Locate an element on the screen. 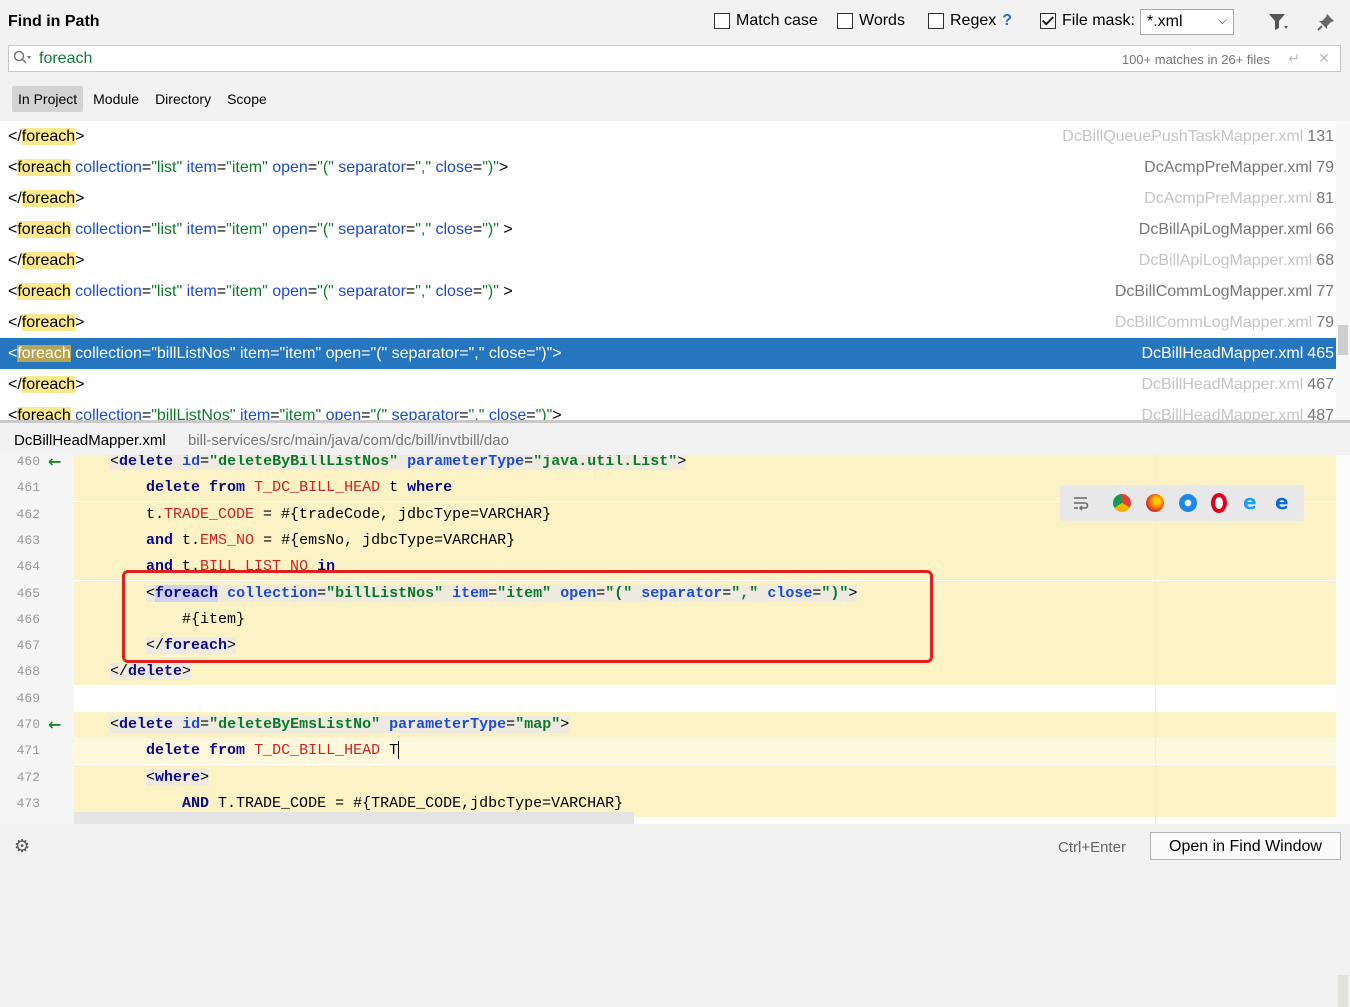 This screenshot has width=1350, height=1007. wrap-icon is located at coordinates (1081, 503).